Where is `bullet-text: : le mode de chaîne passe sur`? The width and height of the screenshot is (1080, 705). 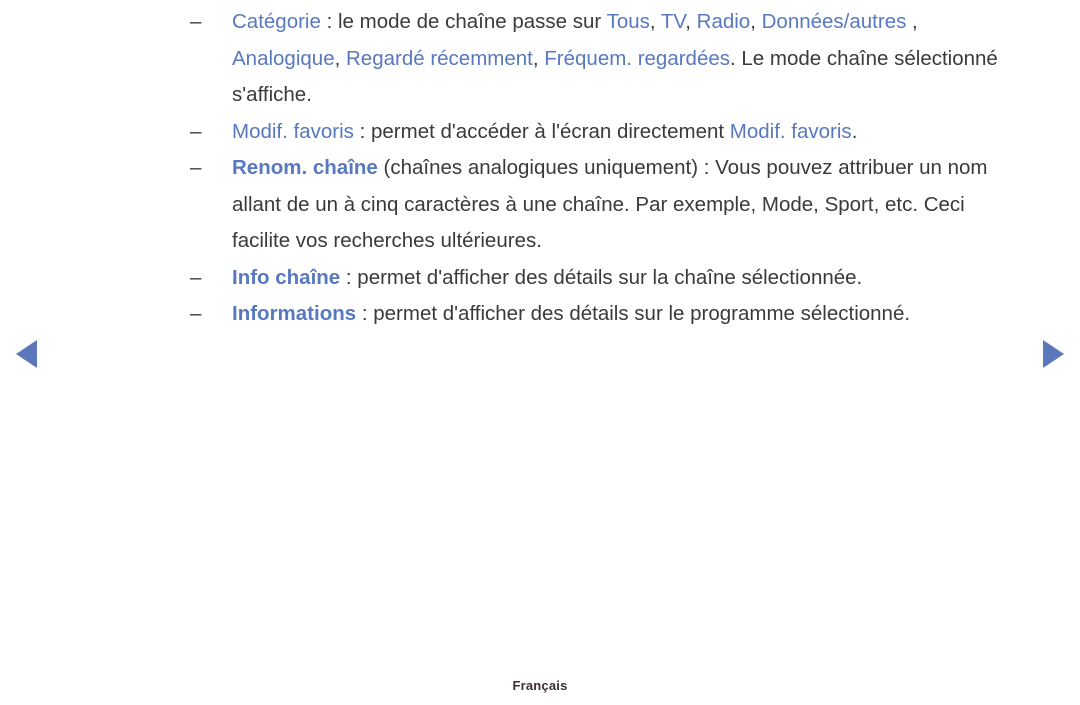
bullet-text: : le mode de chaîne passe sur is located at coordinates (463, 21).